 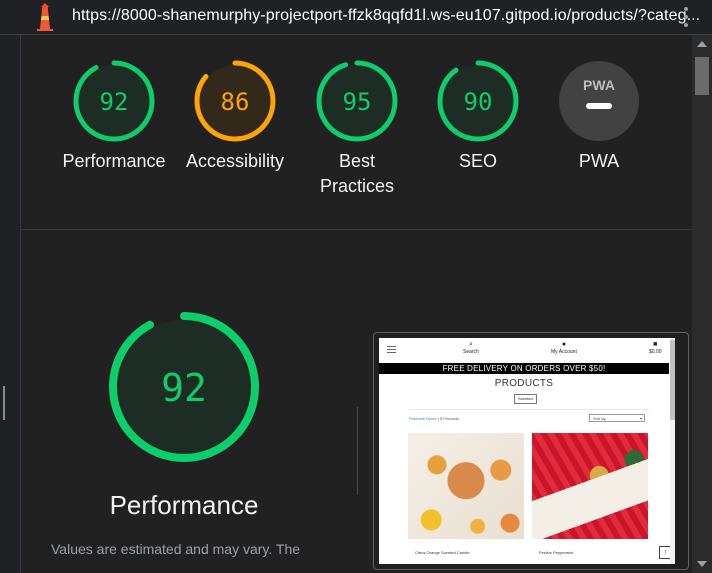 I want to click on nav-account: ● My Account, so click(x=564, y=348).